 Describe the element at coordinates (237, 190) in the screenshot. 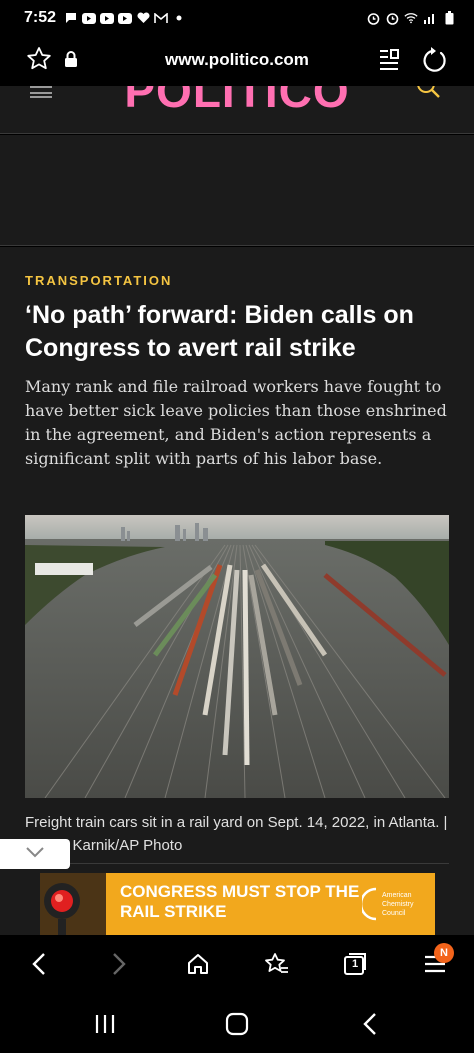

I see `ad-slot` at that location.